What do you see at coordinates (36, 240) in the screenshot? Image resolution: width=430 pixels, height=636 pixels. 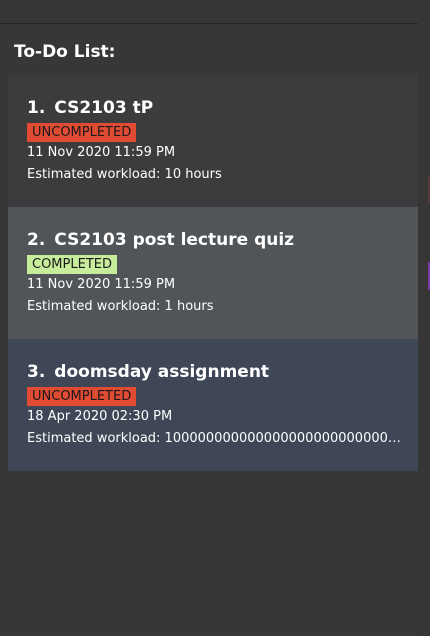 I see `task-index: 2.` at bounding box center [36, 240].